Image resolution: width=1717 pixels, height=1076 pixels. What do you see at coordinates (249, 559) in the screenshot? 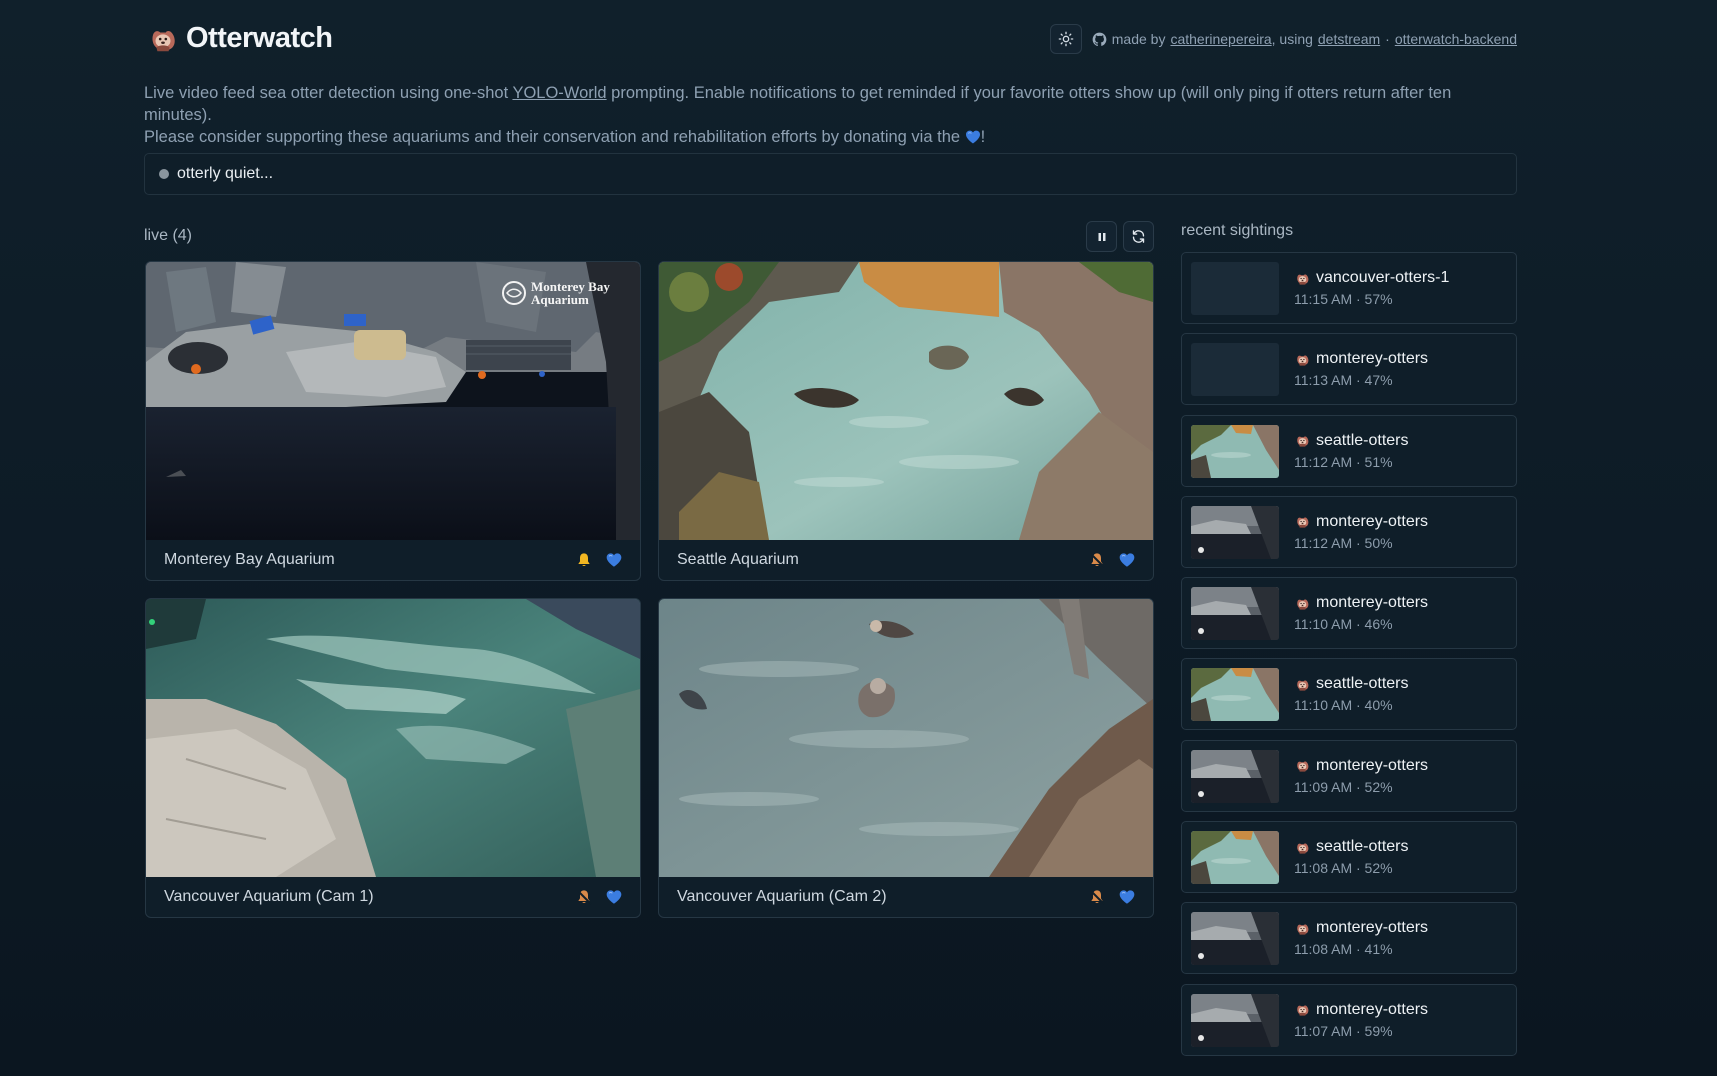
I see `camera-name: Monterey Bay Aquarium` at bounding box center [249, 559].